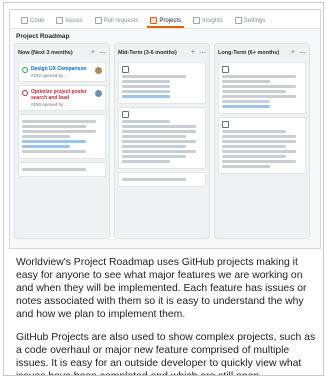  What do you see at coordinates (238, 20) in the screenshot?
I see `gear-icon` at bounding box center [238, 20].